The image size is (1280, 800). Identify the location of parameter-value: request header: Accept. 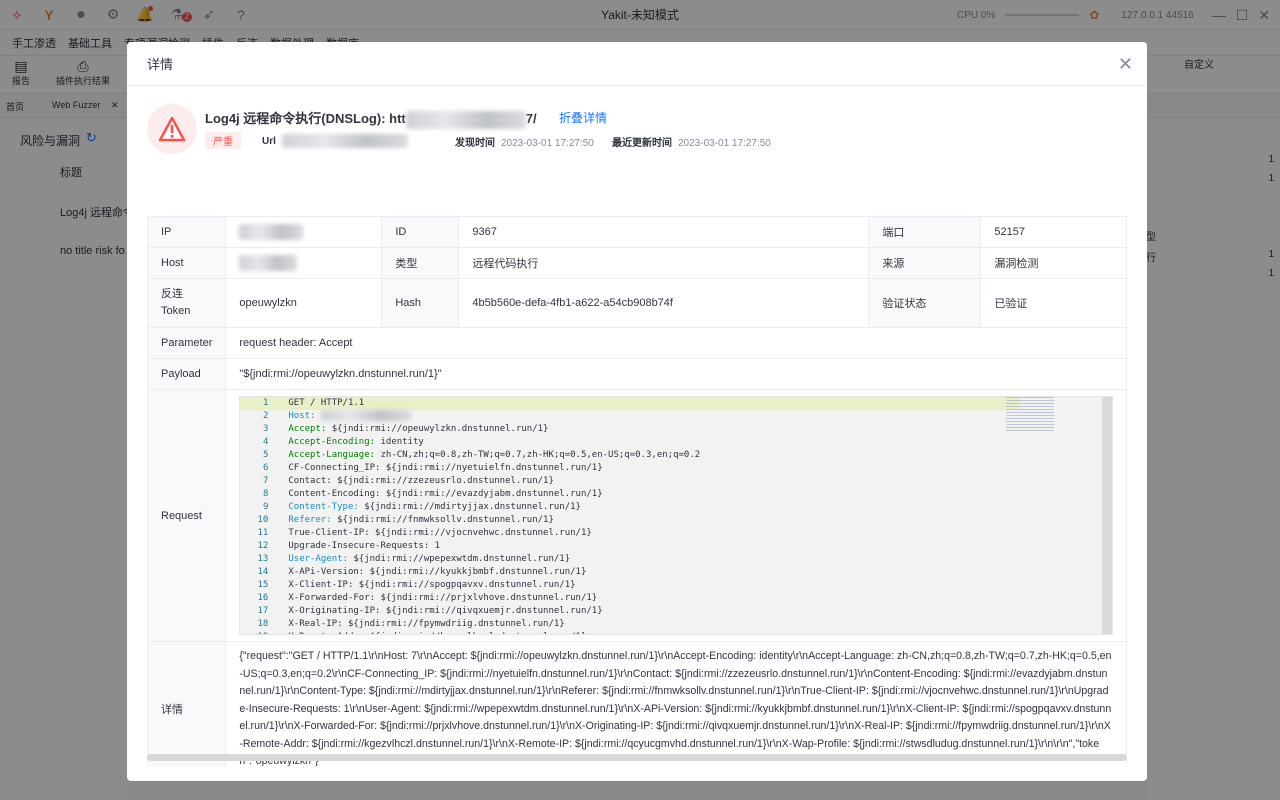
(676, 343).